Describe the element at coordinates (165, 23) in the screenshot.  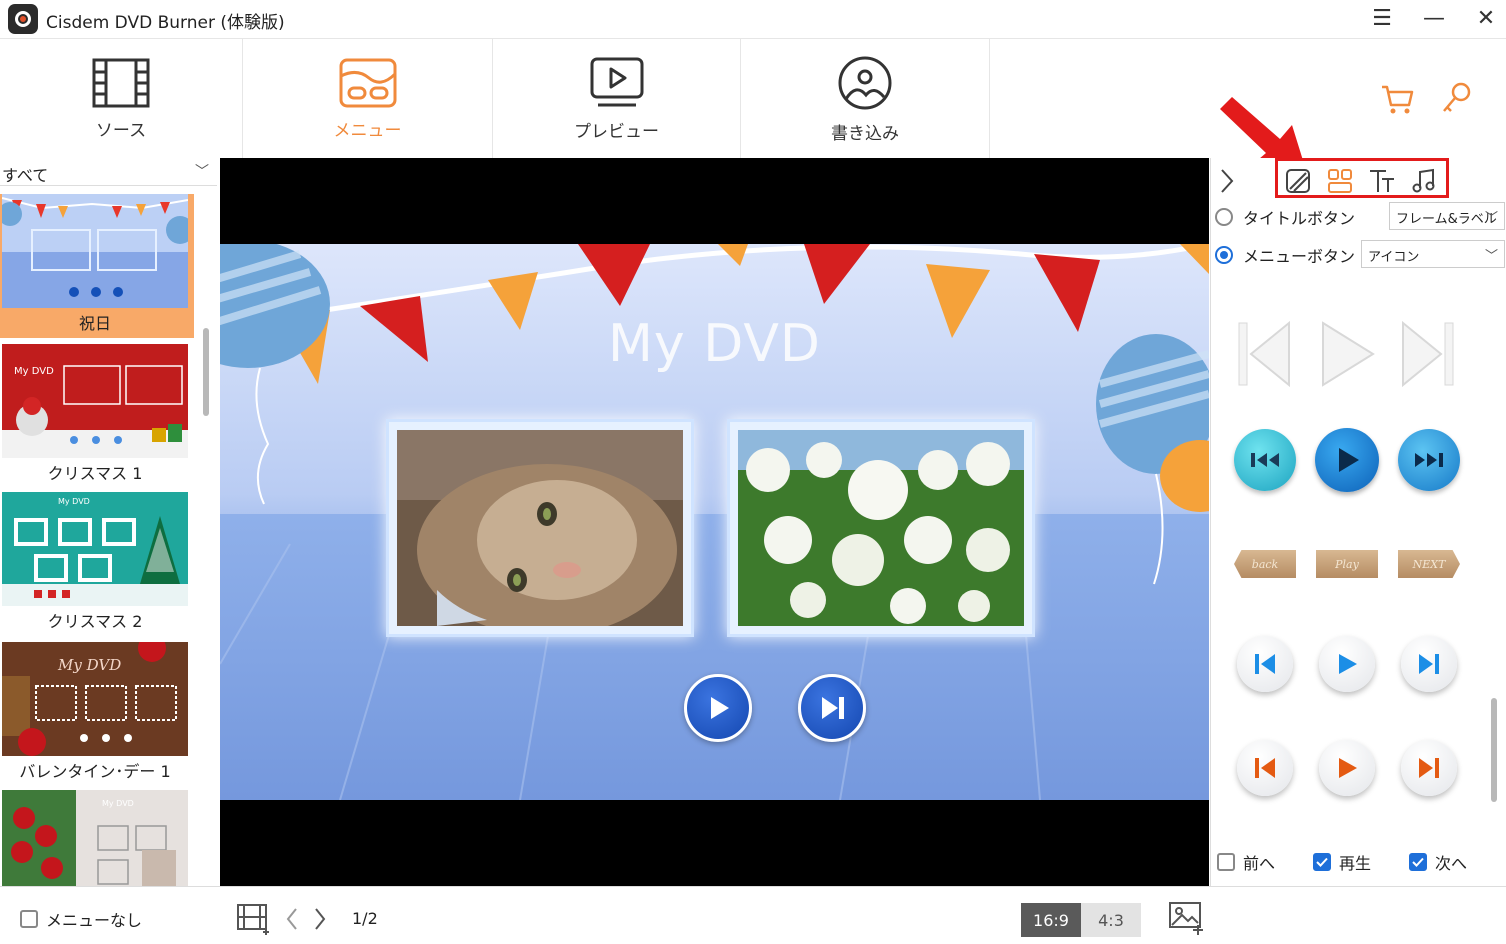
I see `window-title: Cisdem DVD Burner (体験版)` at that location.